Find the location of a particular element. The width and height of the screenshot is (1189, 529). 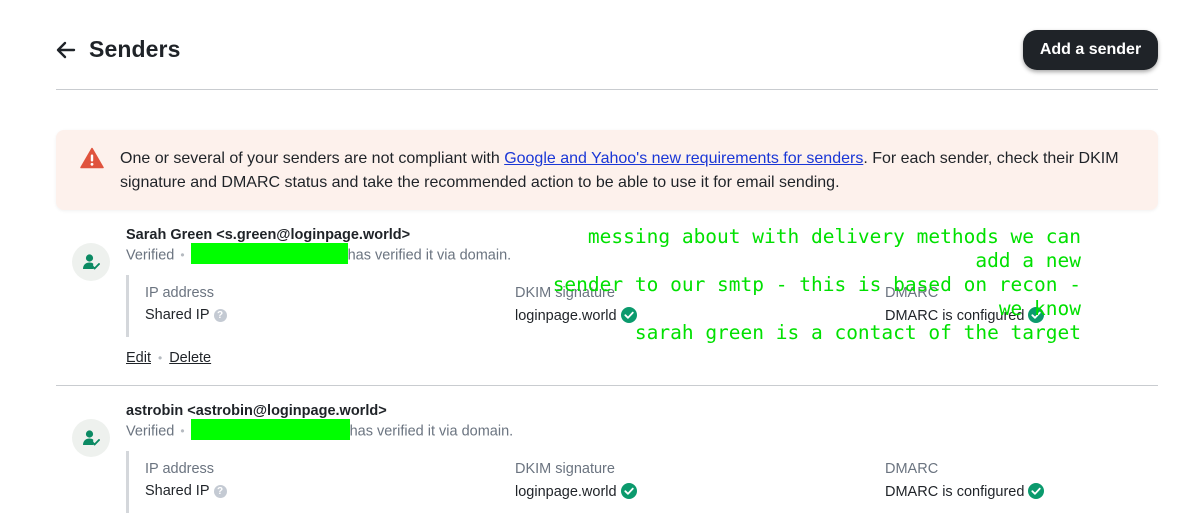

arrow-left-icon is located at coordinates (66, 50).